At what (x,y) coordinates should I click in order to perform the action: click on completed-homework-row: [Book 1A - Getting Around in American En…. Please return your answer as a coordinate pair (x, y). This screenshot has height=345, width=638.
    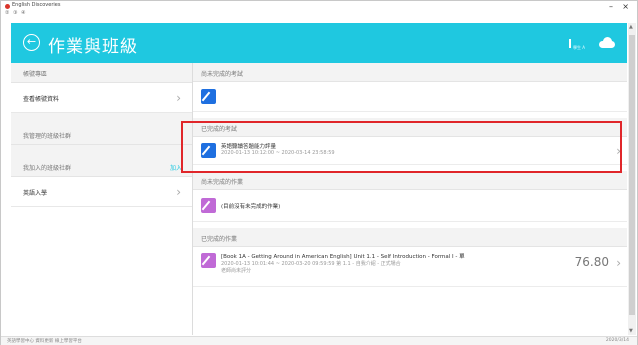
    Looking at the image, I should click on (410, 267).